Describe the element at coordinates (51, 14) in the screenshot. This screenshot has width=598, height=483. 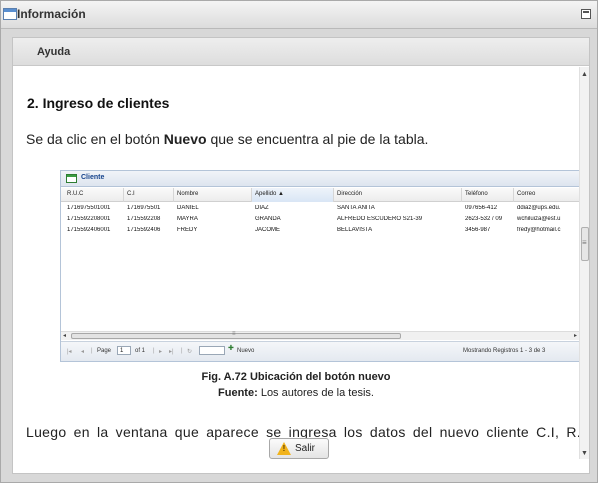
I see `window-title: Información` at that location.